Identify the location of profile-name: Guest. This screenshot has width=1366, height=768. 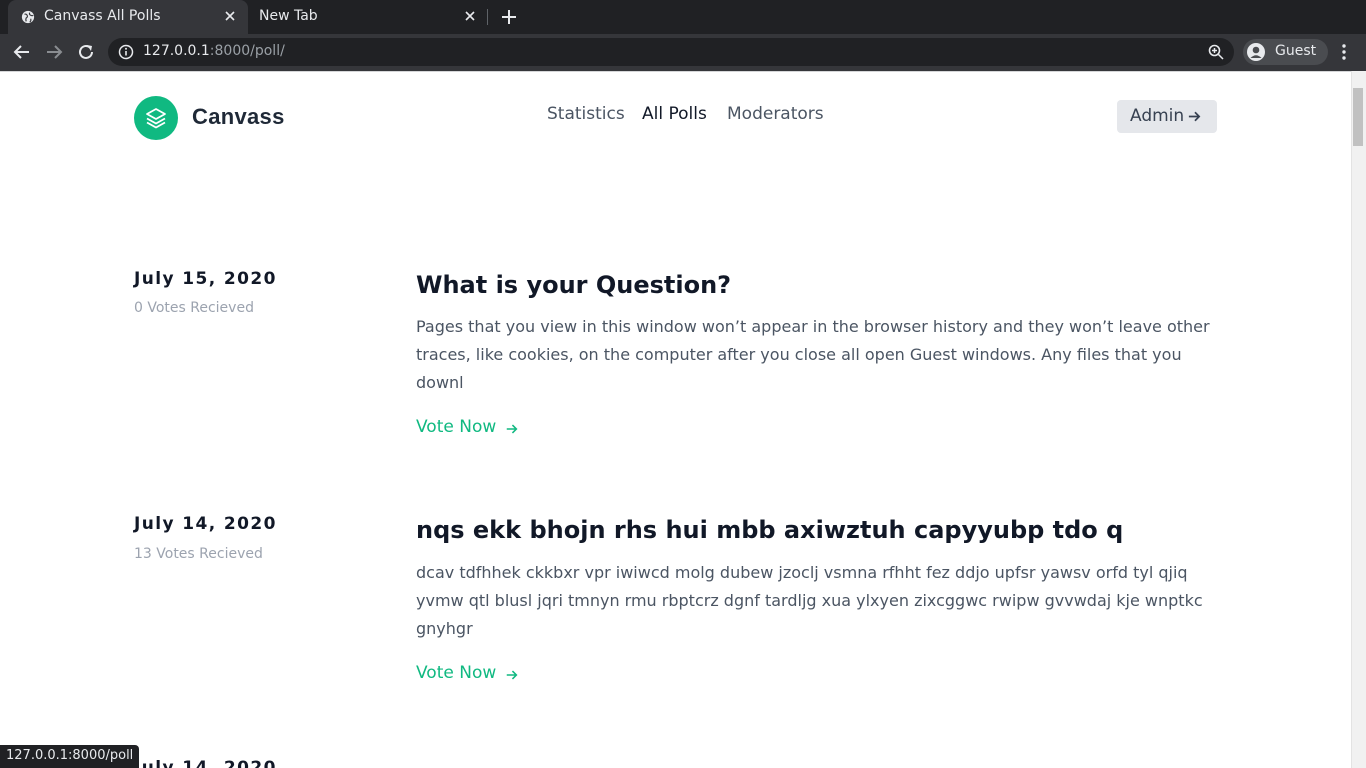
(1296, 51).